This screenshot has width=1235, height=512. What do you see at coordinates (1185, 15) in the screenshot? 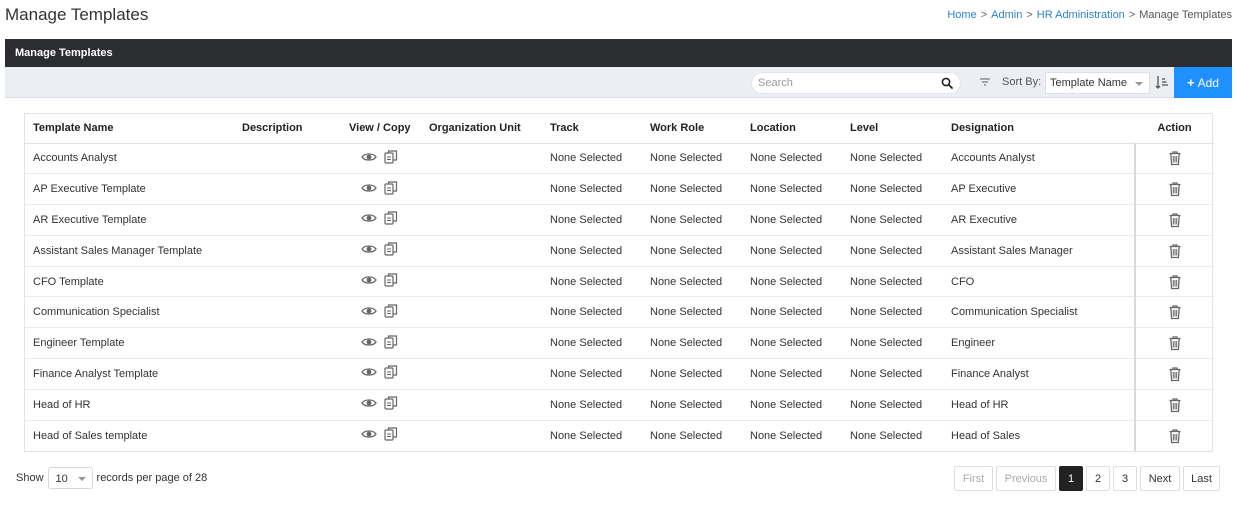
I see `breadcrumb-current: Manage Templates` at bounding box center [1185, 15].